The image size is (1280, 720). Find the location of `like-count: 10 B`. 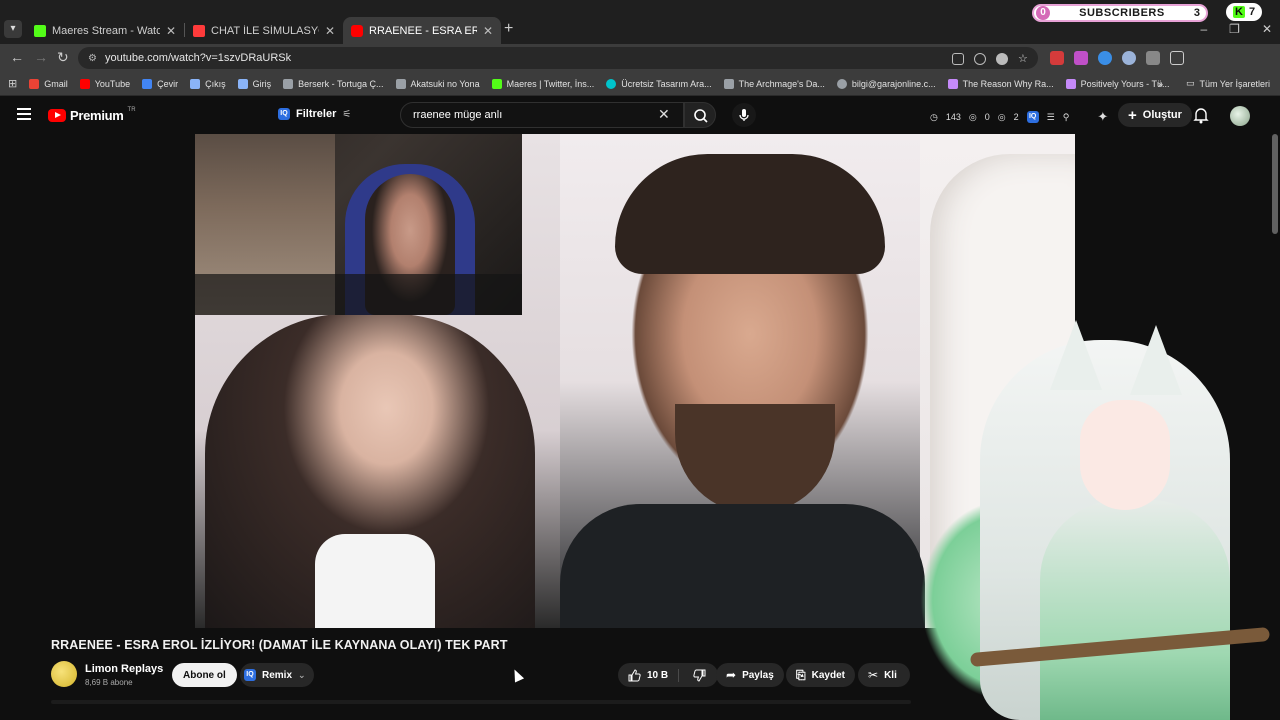

like-count: 10 B is located at coordinates (658, 675).